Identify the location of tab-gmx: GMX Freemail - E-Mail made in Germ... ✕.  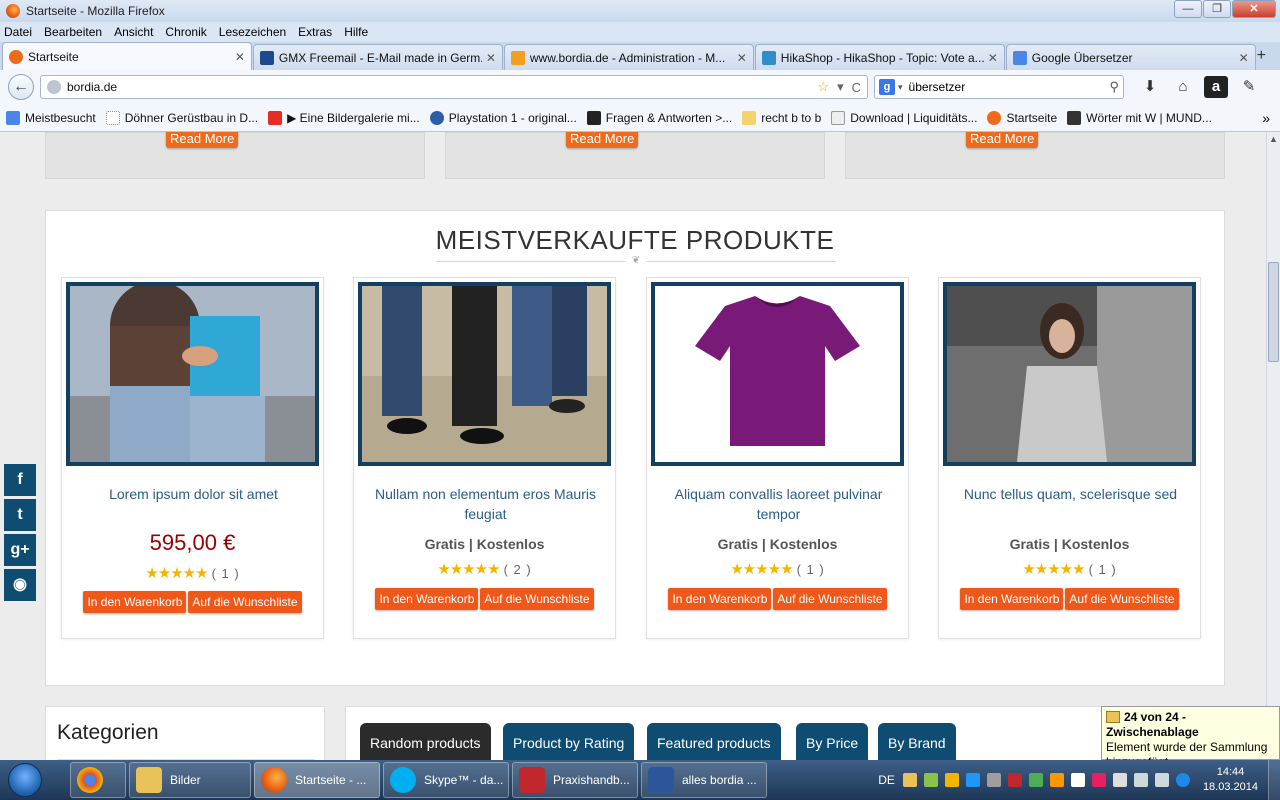
(377, 57).